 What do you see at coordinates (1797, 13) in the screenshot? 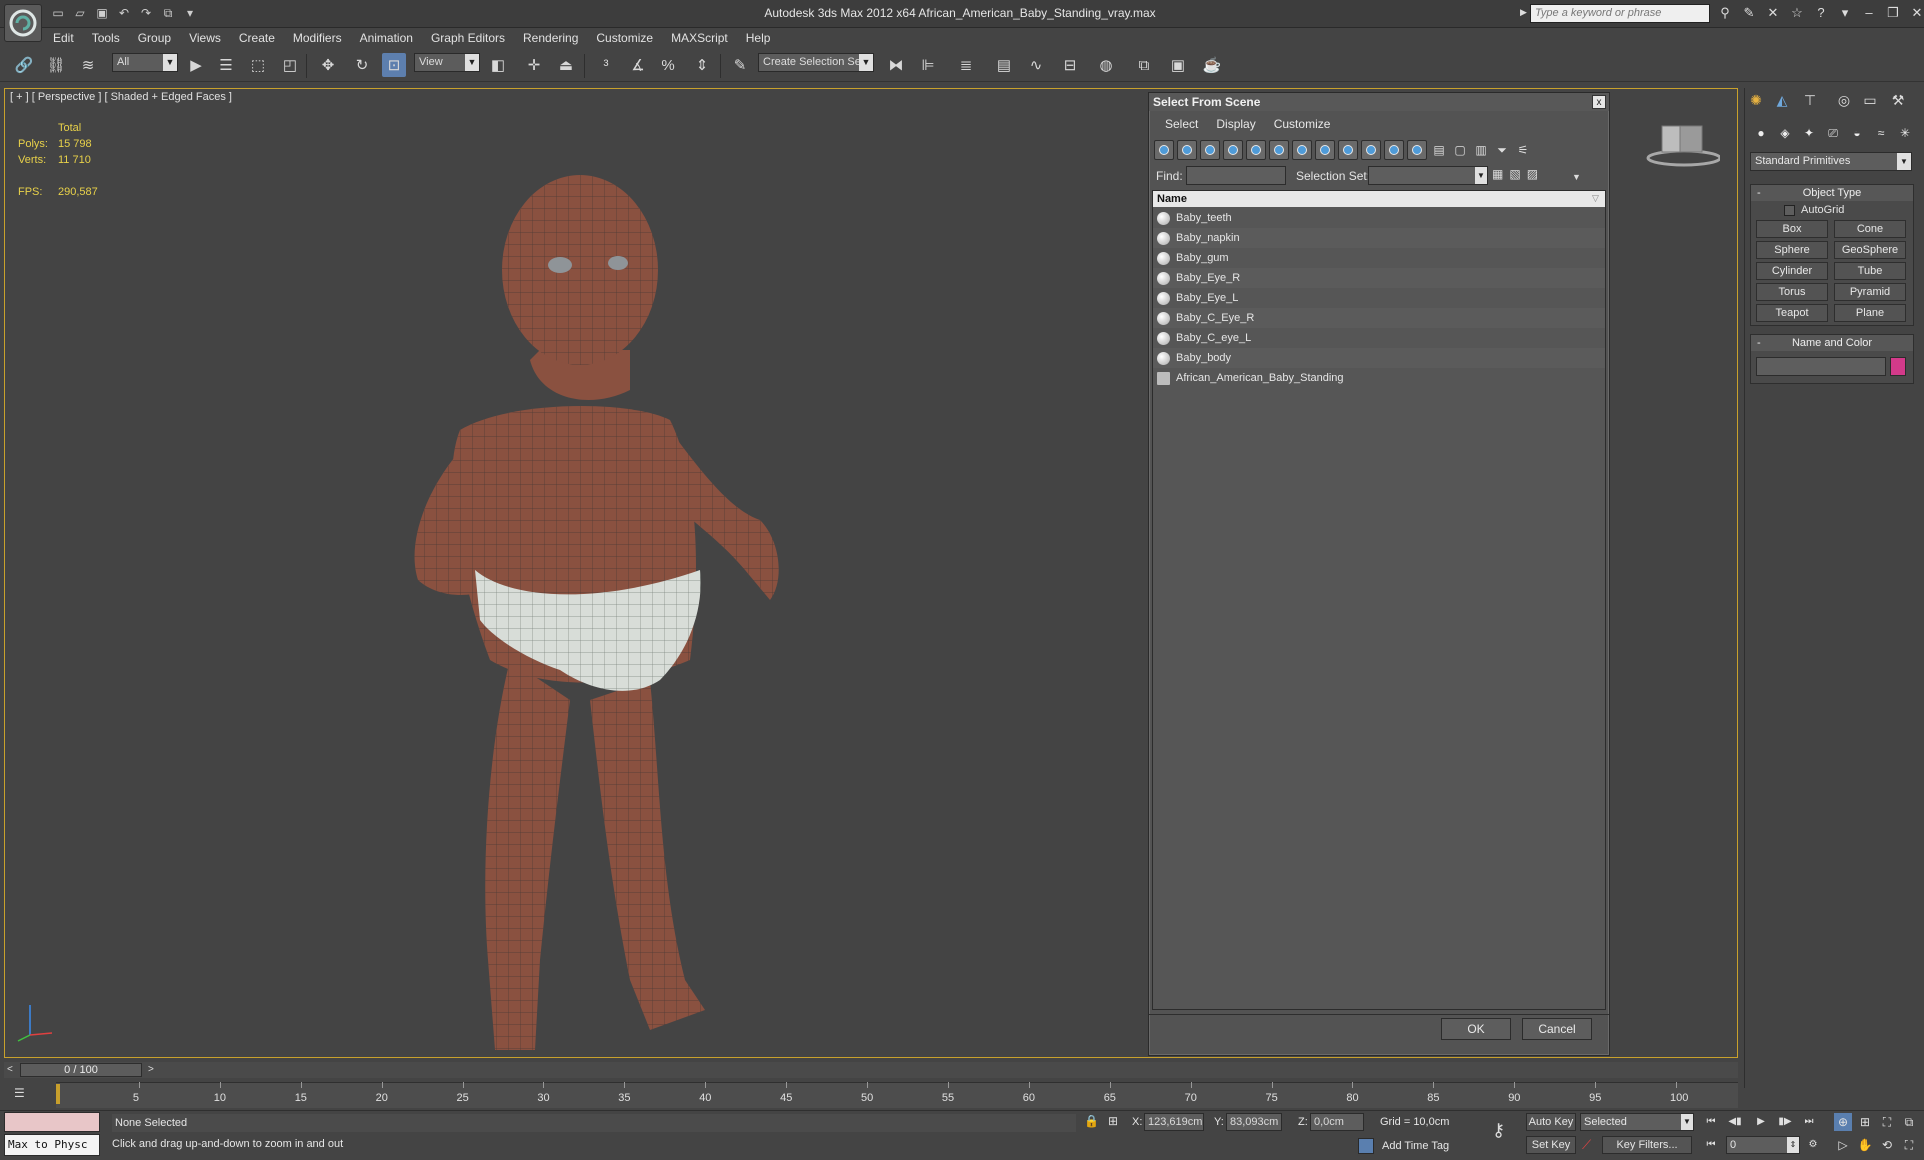
I see `favorites-star-icon: ☆` at bounding box center [1797, 13].